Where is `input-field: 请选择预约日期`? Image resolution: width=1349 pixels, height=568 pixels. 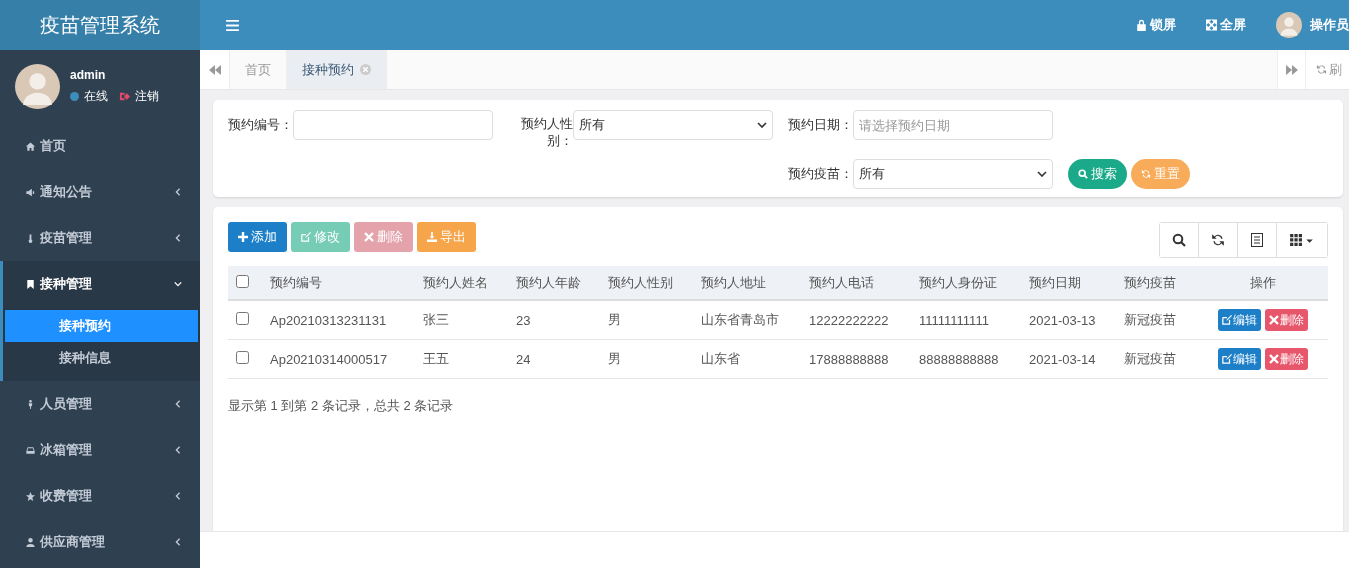
input-field: 请选择预约日期 is located at coordinates (953, 125).